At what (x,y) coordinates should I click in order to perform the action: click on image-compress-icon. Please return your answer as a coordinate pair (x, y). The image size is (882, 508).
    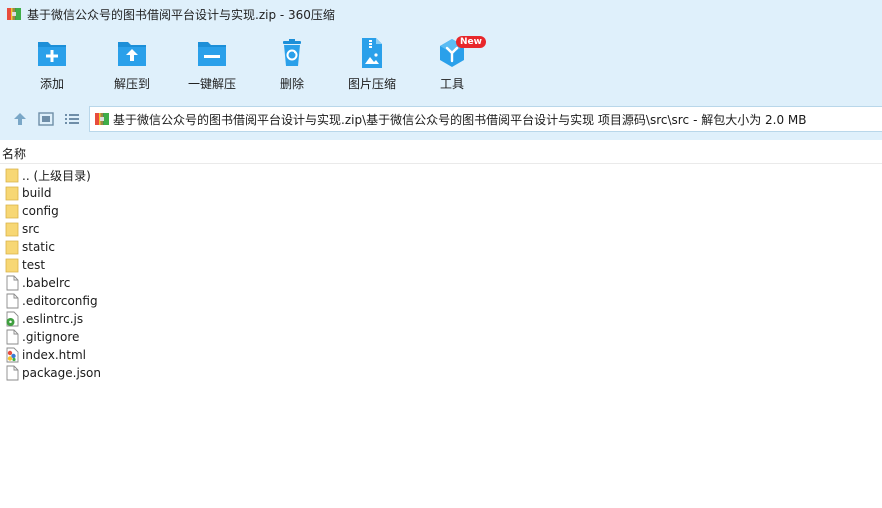
    Looking at the image, I should click on (372, 53).